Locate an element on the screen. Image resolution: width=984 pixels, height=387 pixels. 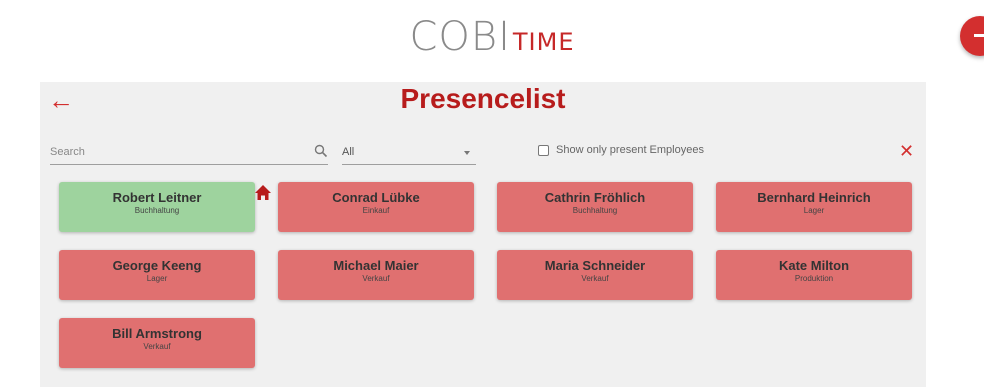
page-title: Presencelist is located at coordinates (483, 98).